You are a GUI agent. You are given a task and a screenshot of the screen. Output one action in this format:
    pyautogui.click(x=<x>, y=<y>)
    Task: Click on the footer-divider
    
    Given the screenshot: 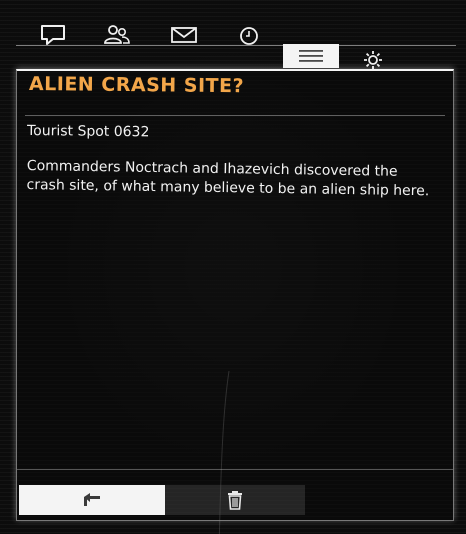 What is the action you would take?
    pyautogui.click(x=235, y=469)
    